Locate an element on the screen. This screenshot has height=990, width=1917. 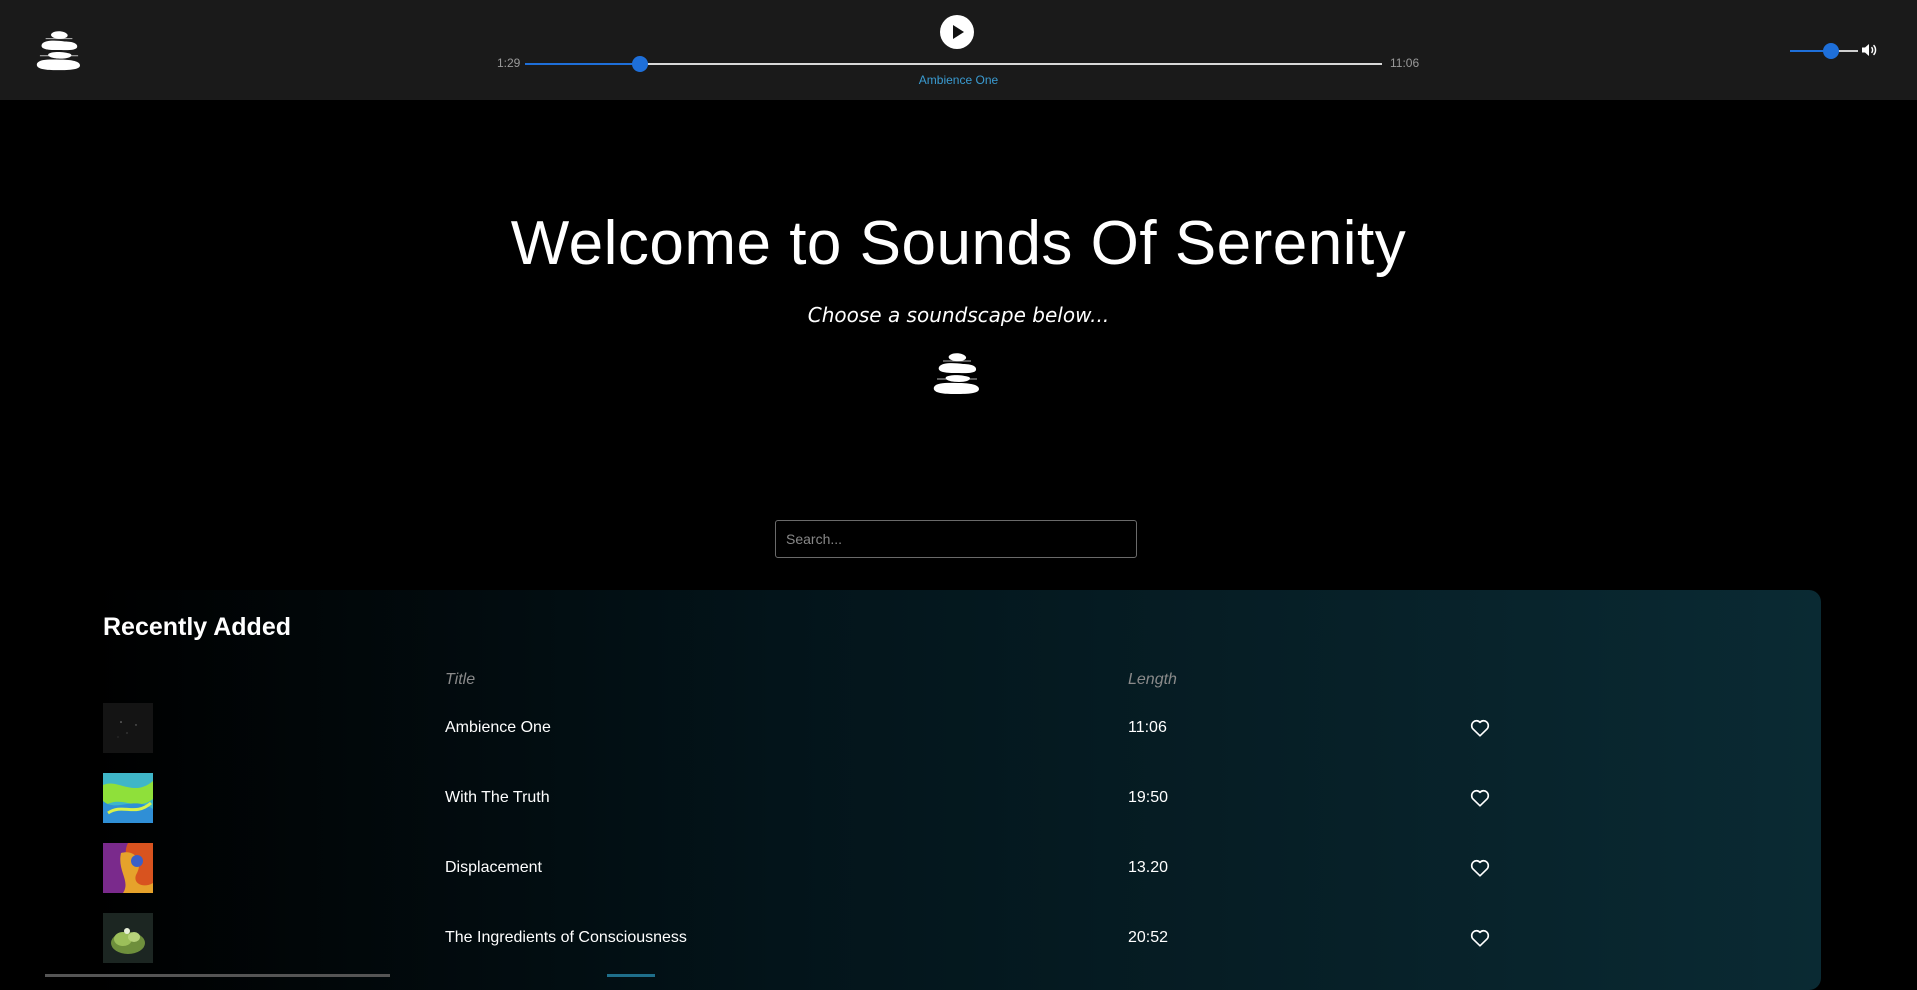
column-header-title: Title is located at coordinates (460, 679).